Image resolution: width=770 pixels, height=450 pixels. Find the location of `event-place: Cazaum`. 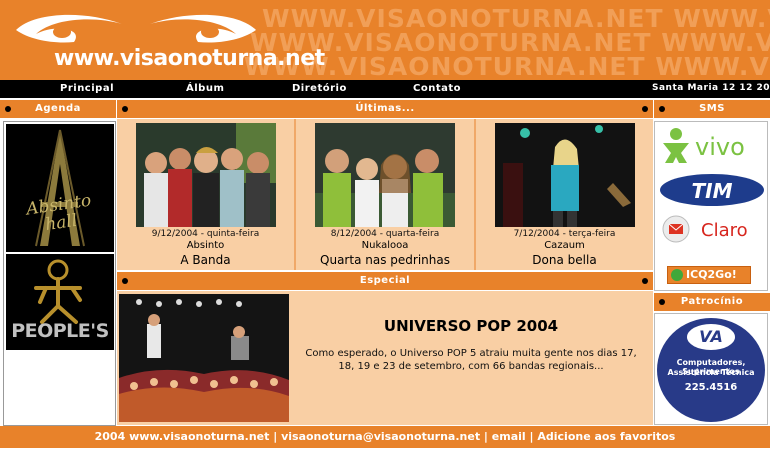

event-place: Cazaum is located at coordinates (564, 245).